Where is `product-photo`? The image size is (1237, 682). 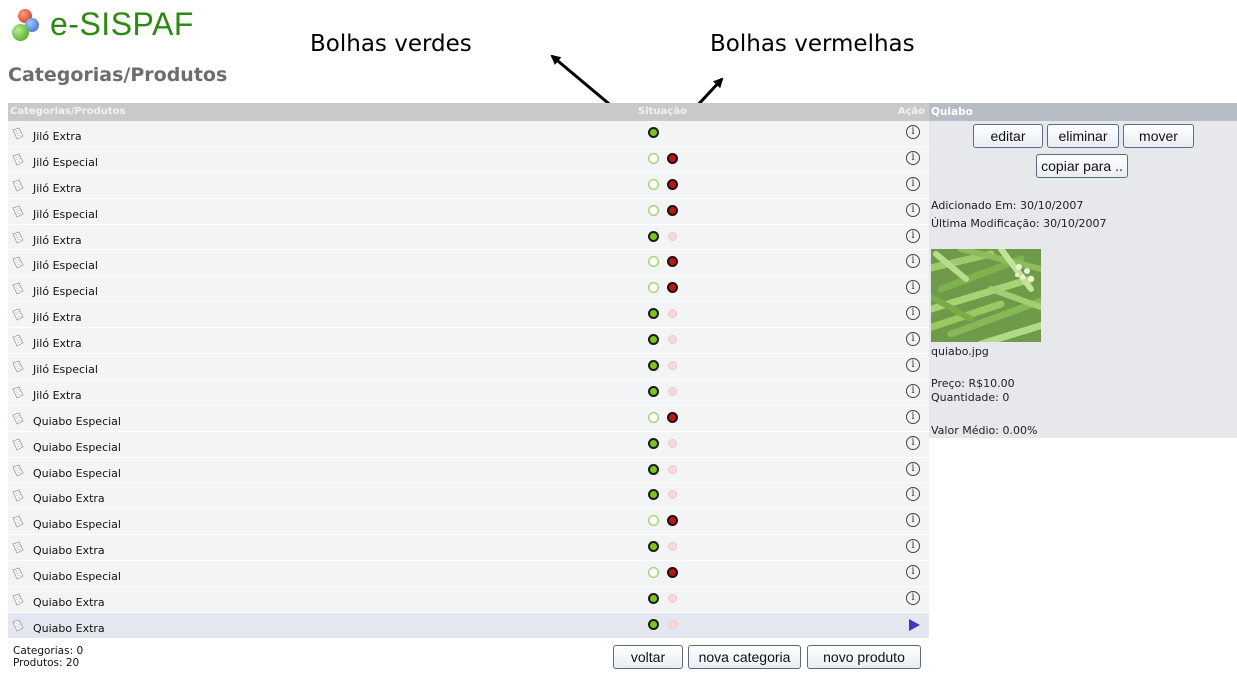 product-photo is located at coordinates (986, 295).